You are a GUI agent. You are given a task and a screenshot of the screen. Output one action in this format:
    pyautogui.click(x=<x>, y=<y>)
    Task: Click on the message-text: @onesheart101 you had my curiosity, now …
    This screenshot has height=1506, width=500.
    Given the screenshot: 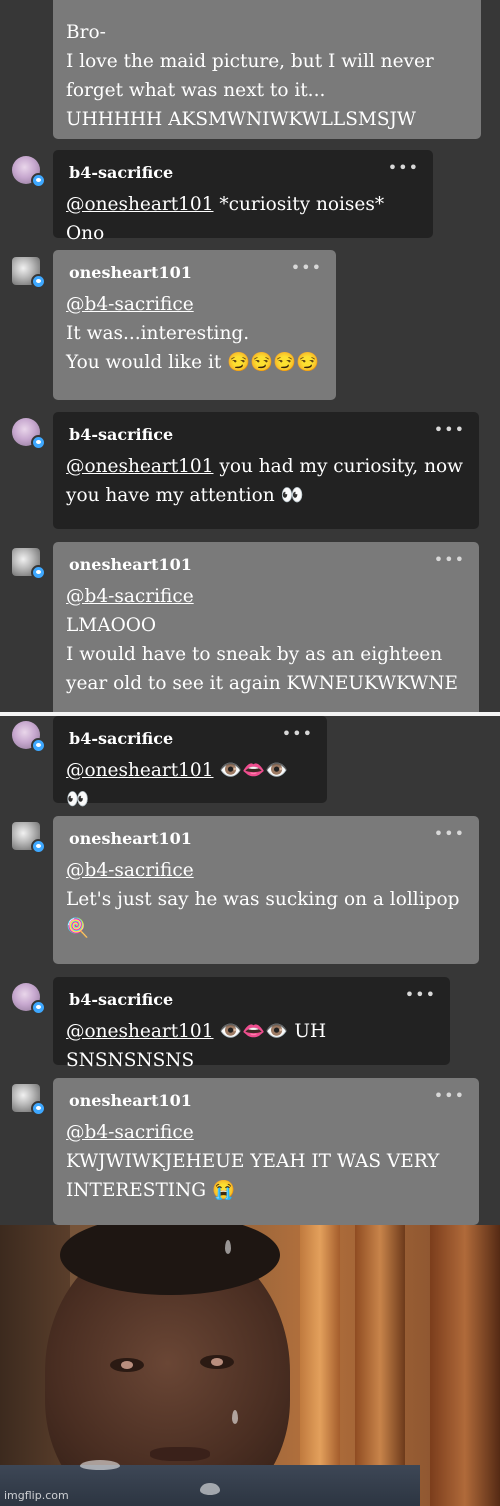 What is the action you would take?
    pyautogui.click(x=264, y=481)
    